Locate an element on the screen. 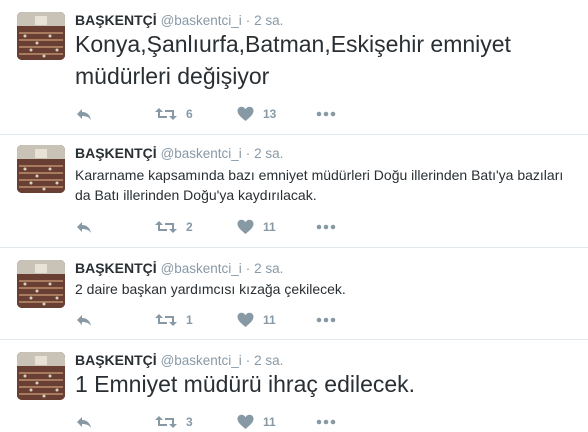 Image resolution: width=588 pixels, height=432 pixels. retweet-count: 2 is located at coordinates (189, 227).